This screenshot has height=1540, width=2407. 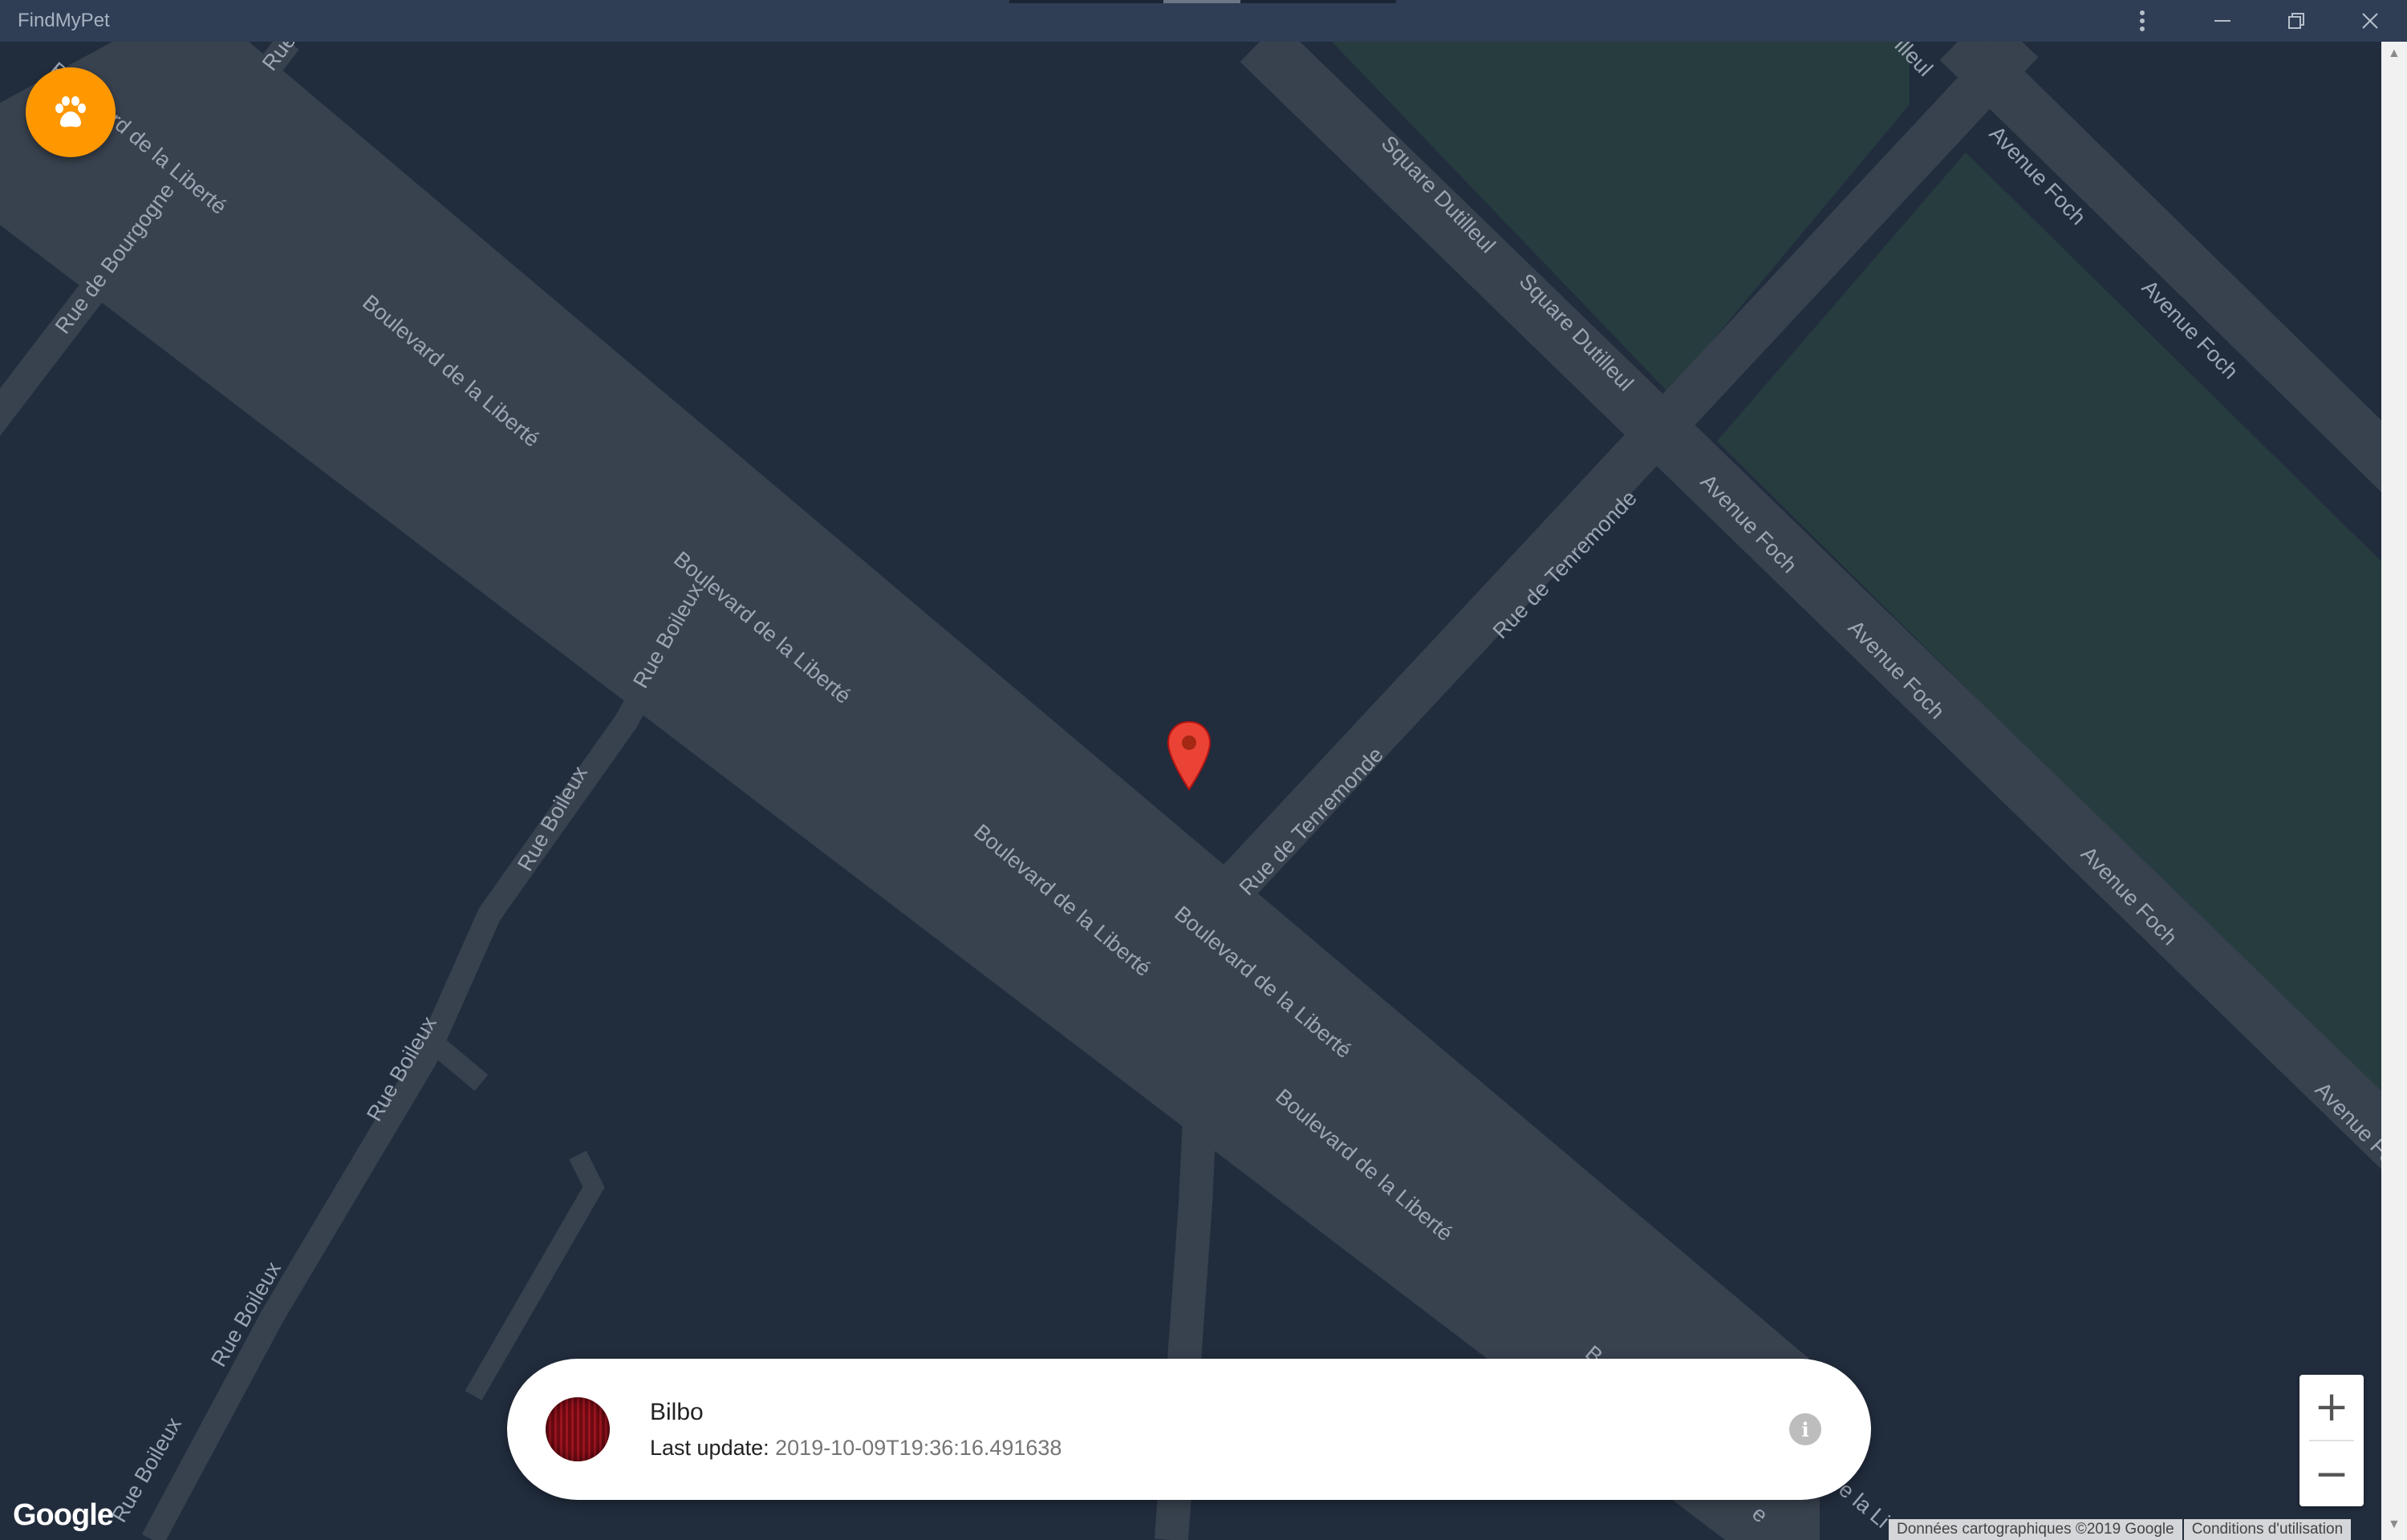 What do you see at coordinates (2394, 1525) in the screenshot?
I see `scroll-down-icon: ▼` at bounding box center [2394, 1525].